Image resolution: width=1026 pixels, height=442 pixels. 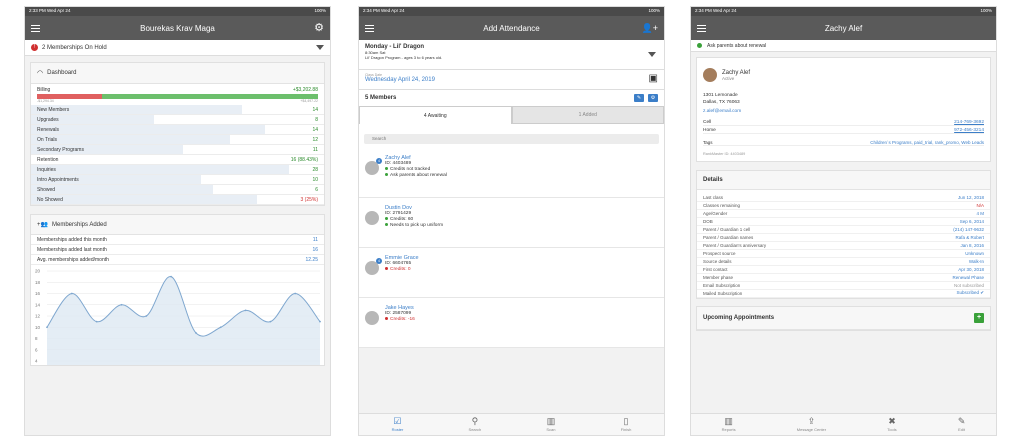 I want to click on date-picker: Class Date Wednesday April 24, 2019 ▣, so click(x=511, y=80).